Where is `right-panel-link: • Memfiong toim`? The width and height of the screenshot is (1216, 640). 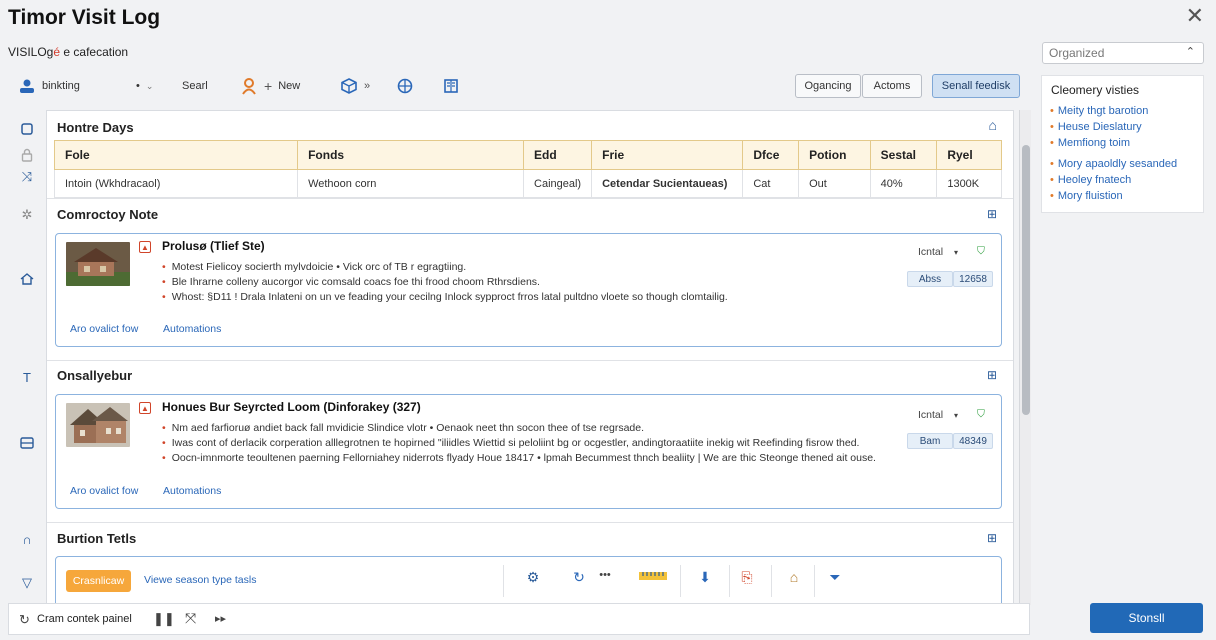
right-panel-link: • Memfiong toim is located at coordinates (1090, 143).